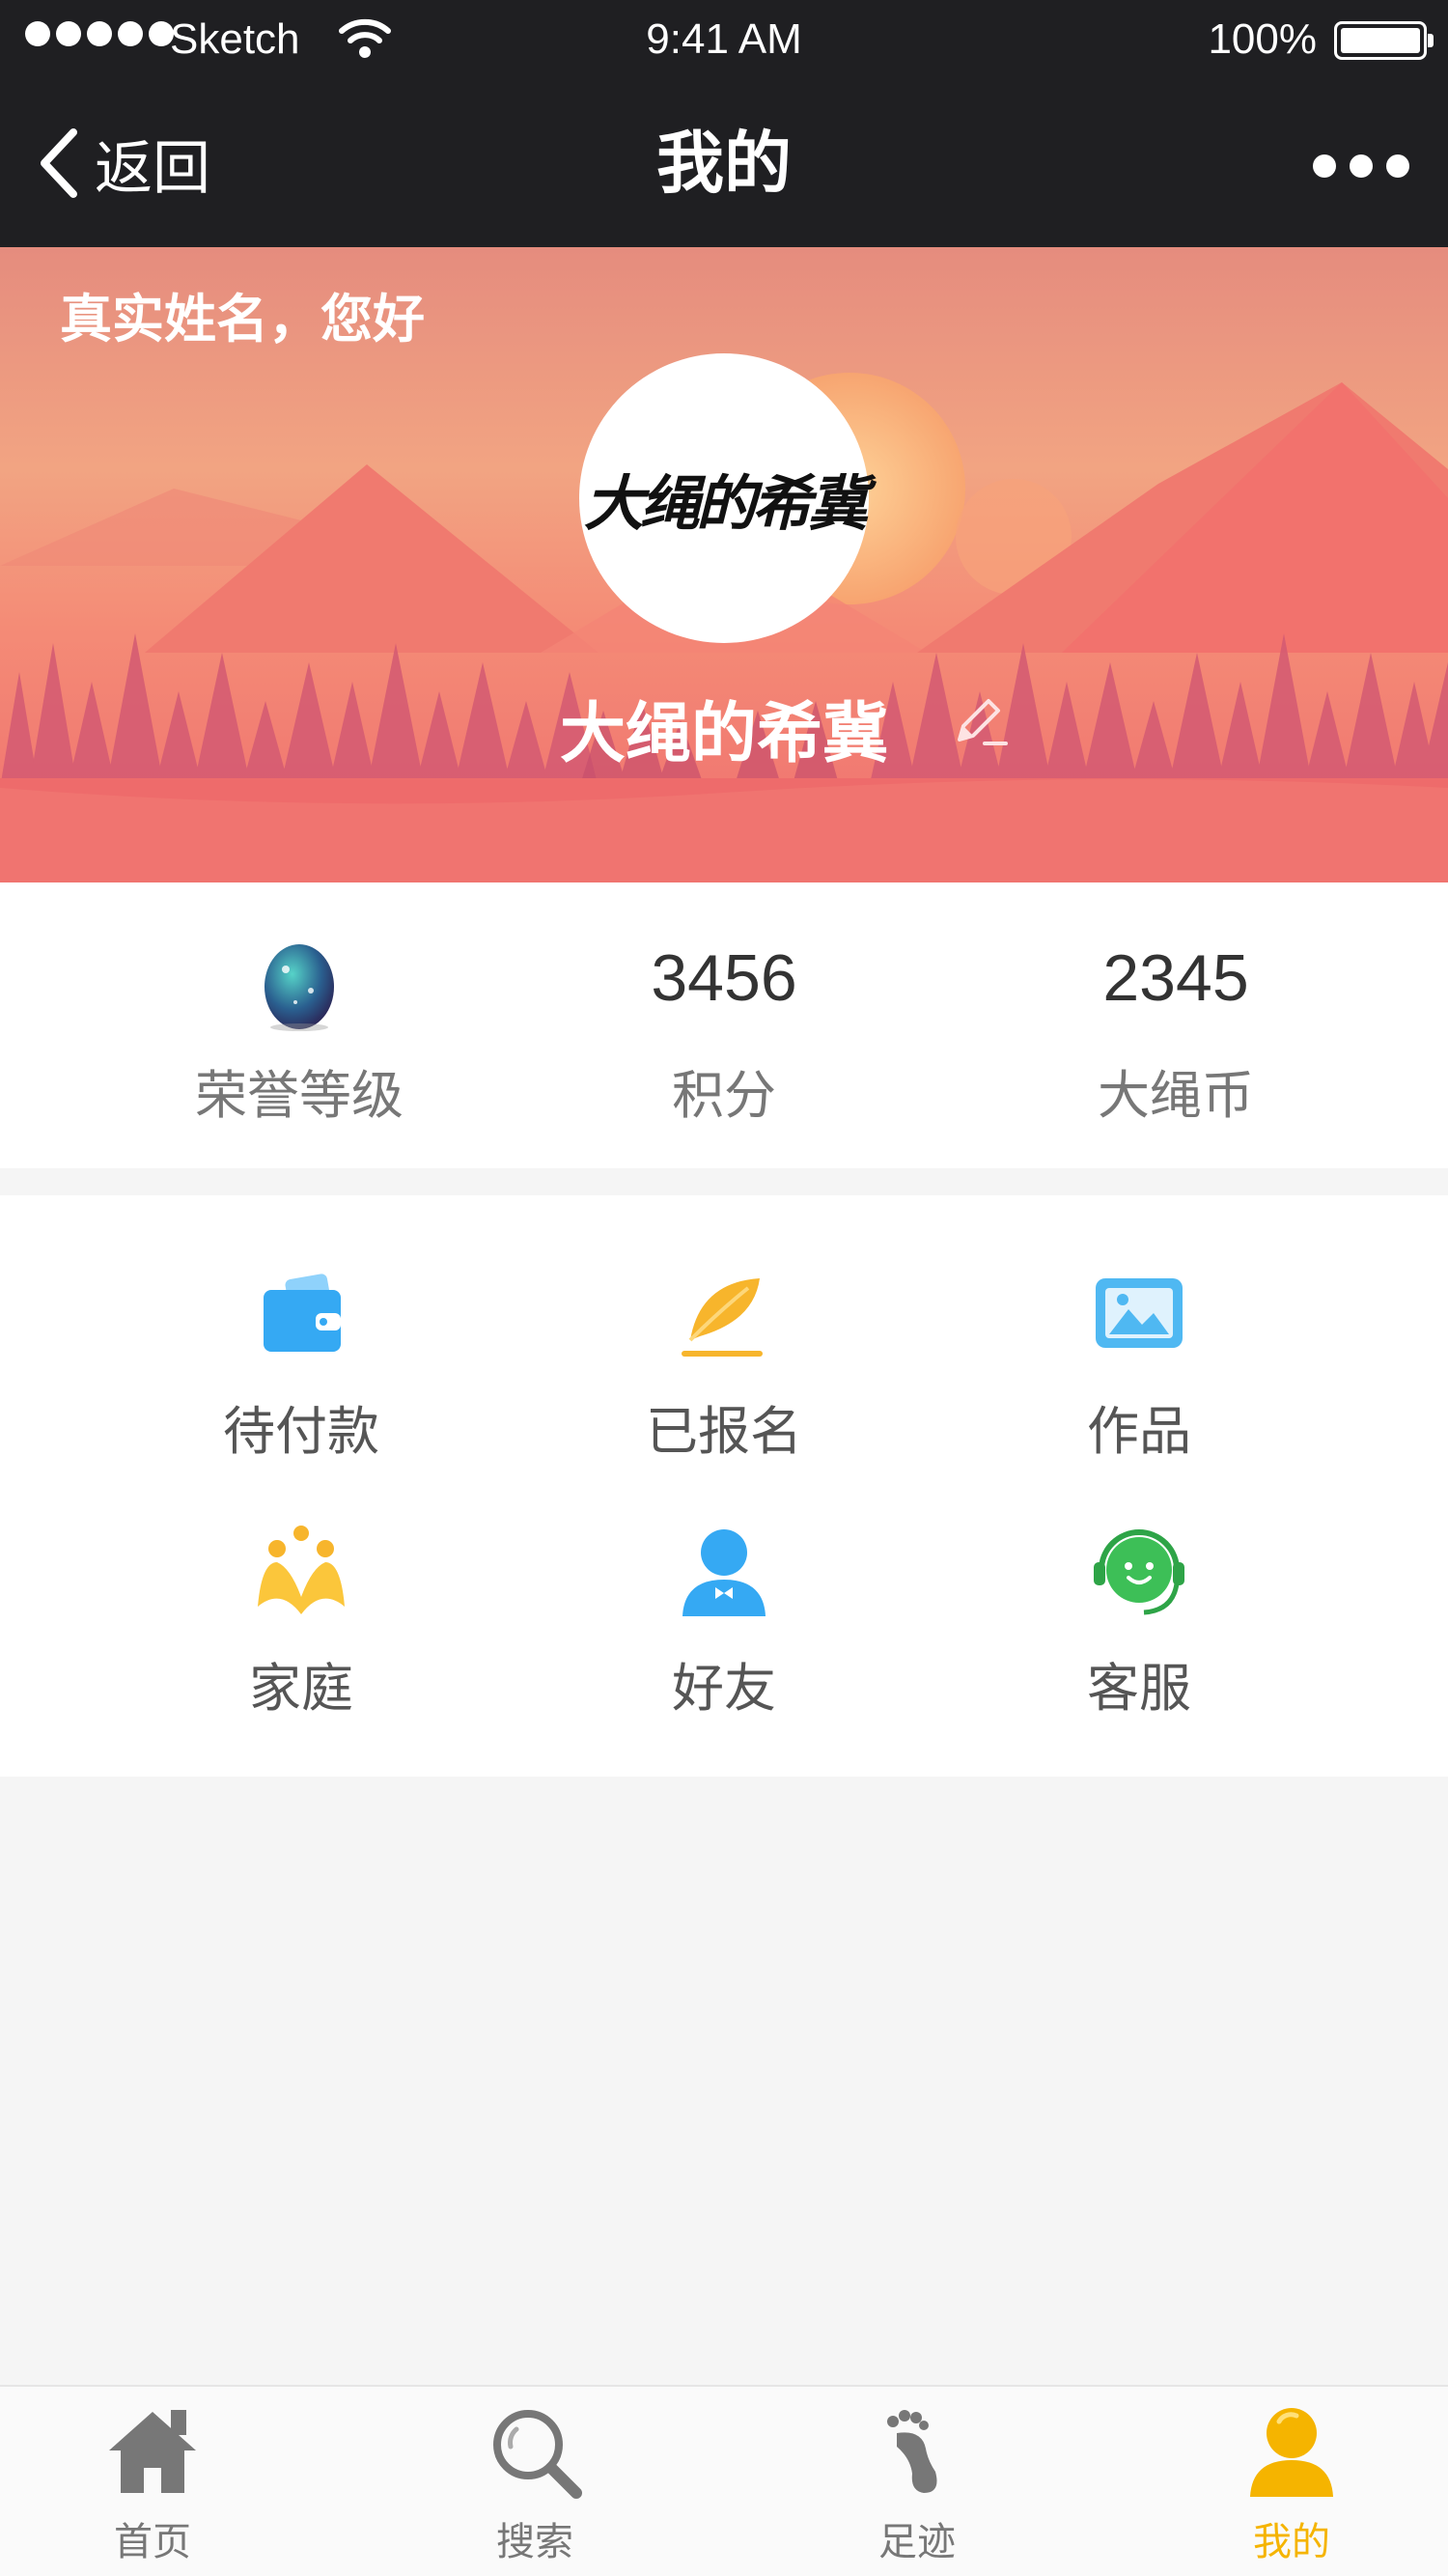 The image size is (1448, 2576). What do you see at coordinates (534, 2542) in the screenshot?
I see `tab-label: 搜索` at bounding box center [534, 2542].